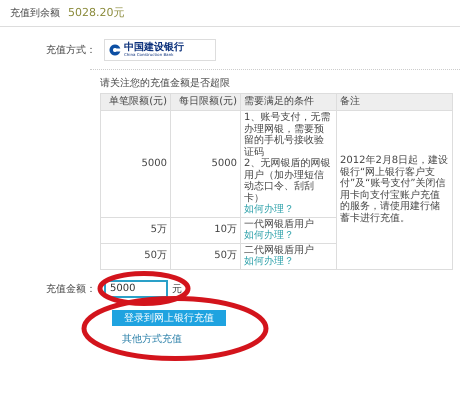 The image size is (460, 400). Describe the element at coordinates (205, 102) in the screenshot. I see `column-header: 每日限额(元)` at that location.